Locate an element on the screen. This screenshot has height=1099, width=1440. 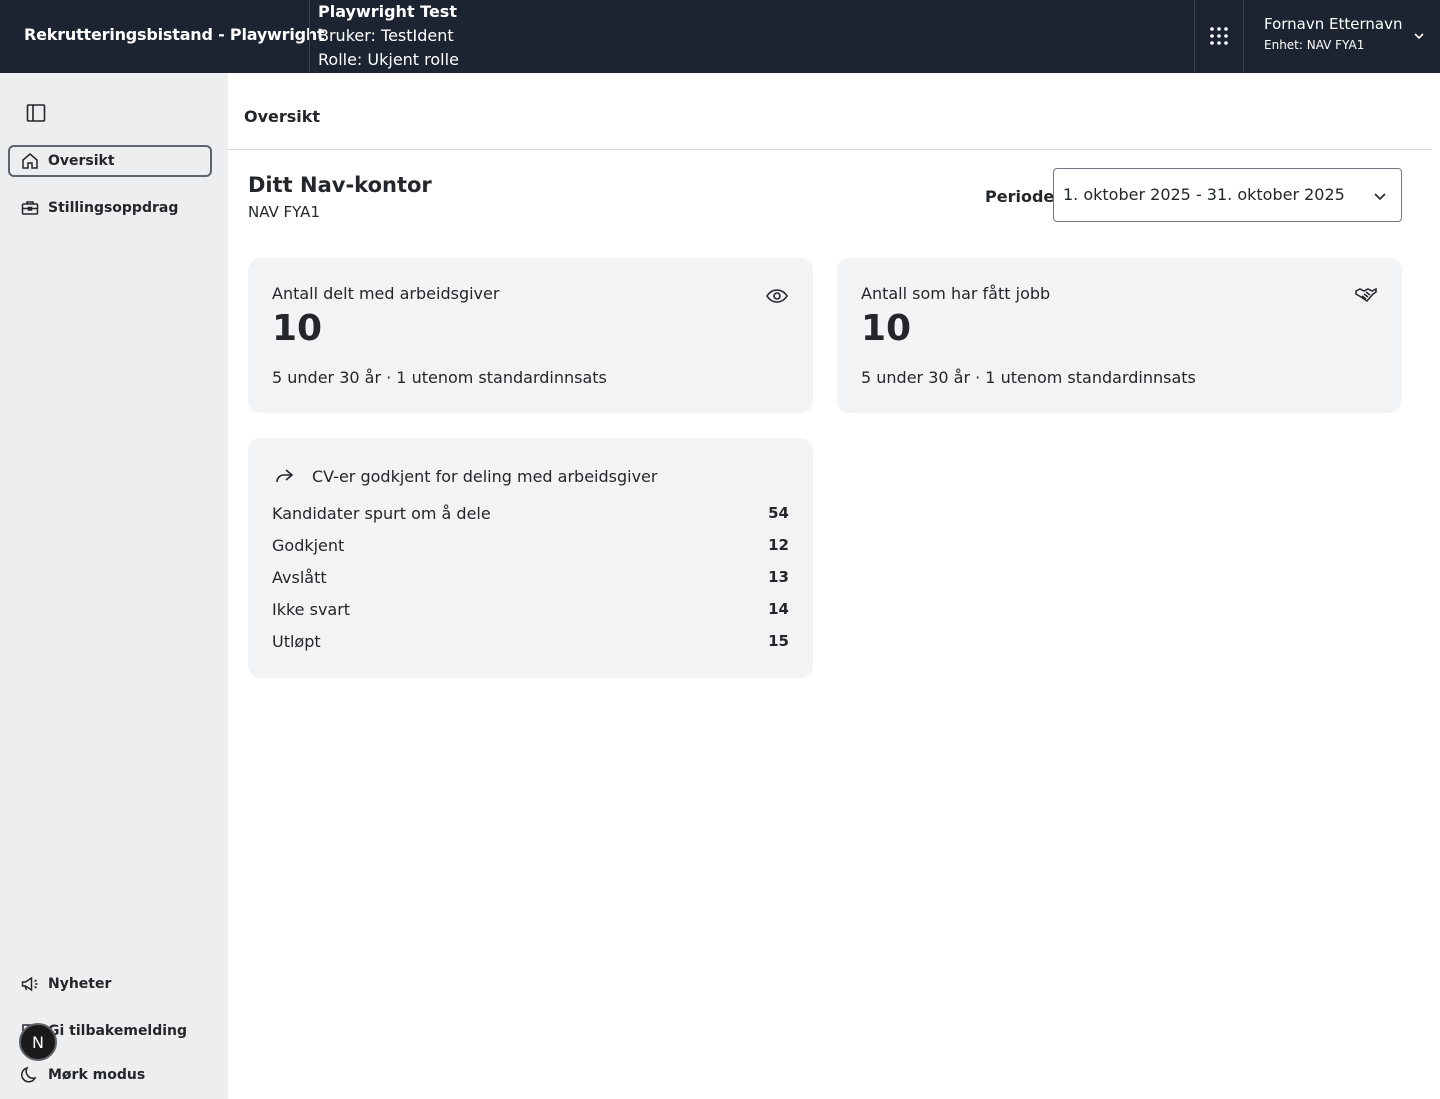
sidebar-item-label: Stillingsoppdrag is located at coordinates (113, 208).